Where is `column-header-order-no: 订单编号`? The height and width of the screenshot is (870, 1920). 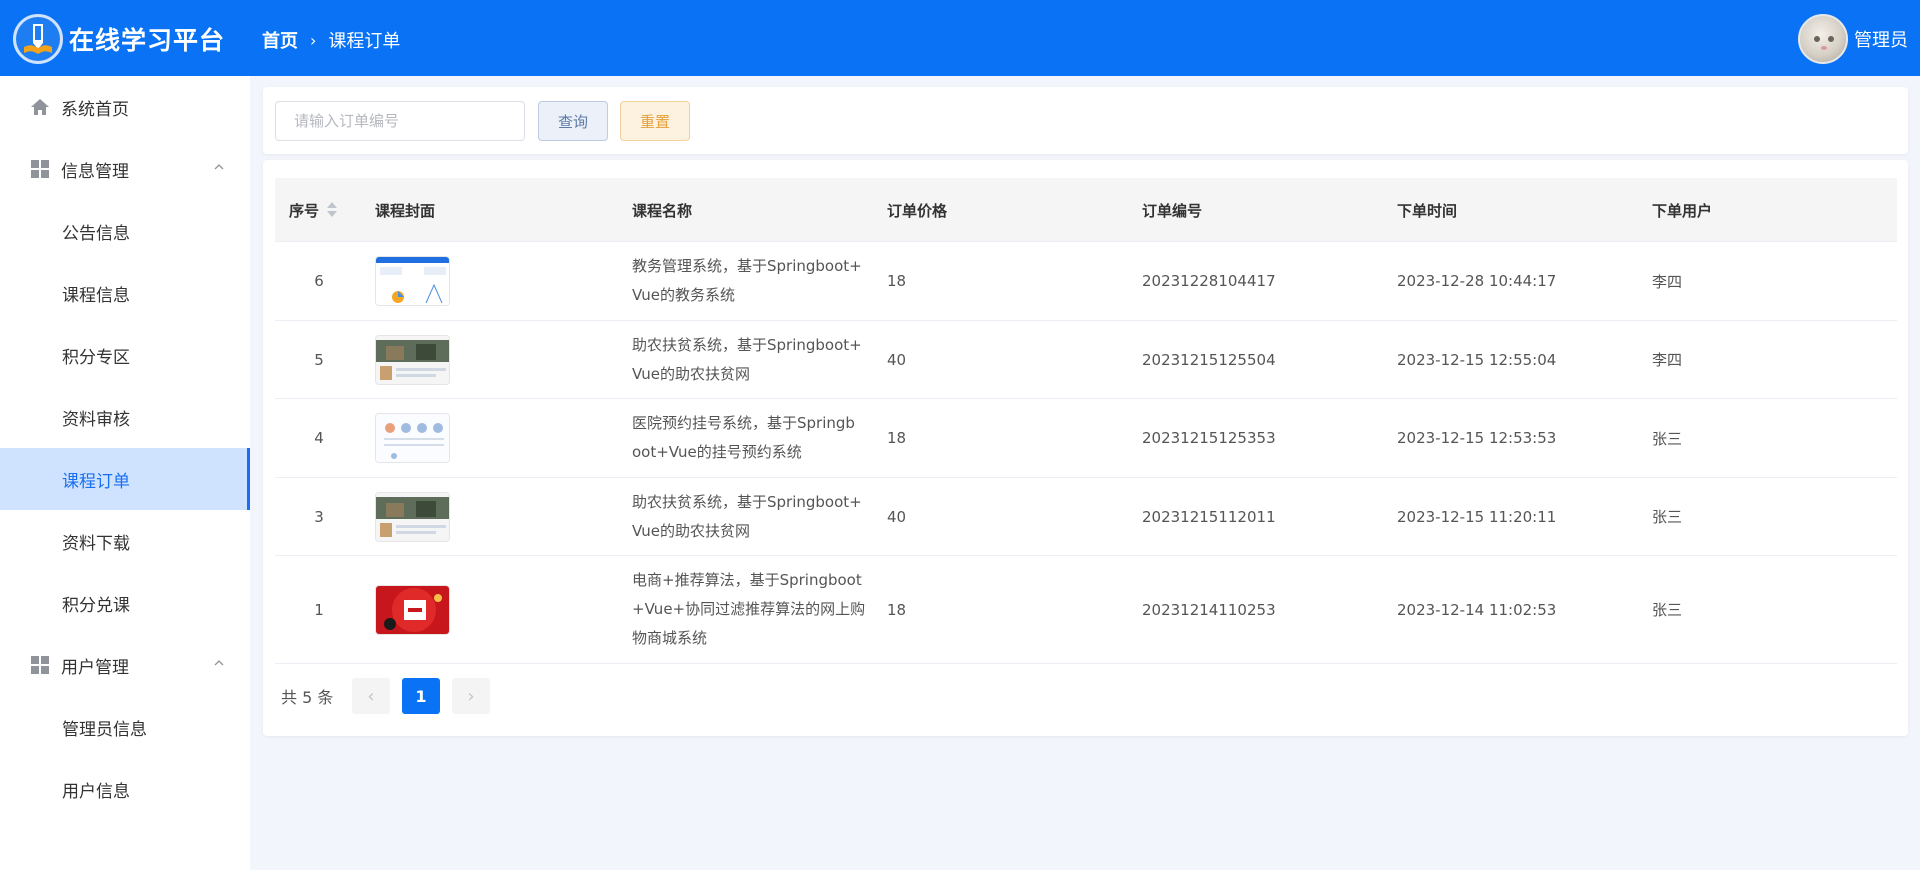 column-header-order-no: 订单编号 is located at coordinates (1172, 210).